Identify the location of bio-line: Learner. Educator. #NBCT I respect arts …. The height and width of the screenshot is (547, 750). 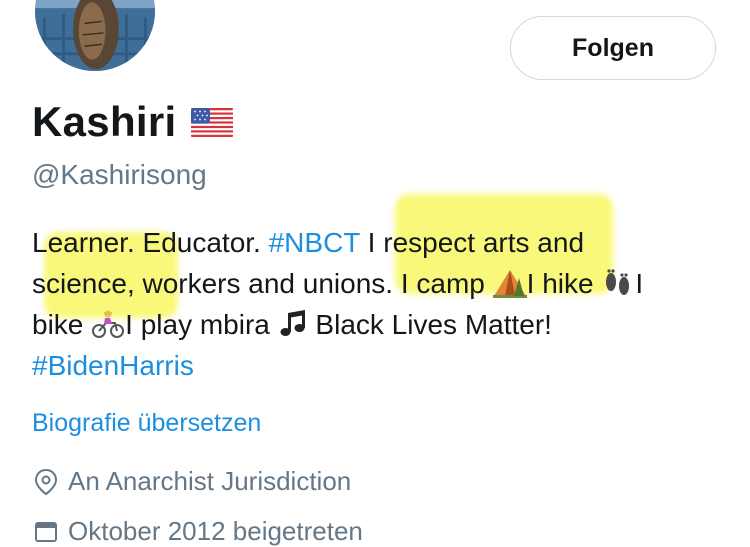
(382, 242).